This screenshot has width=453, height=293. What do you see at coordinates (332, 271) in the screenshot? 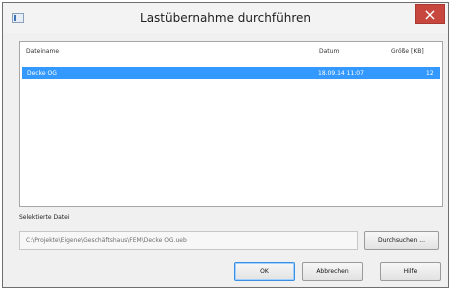
I see `cancel-button: Abbrechen` at bounding box center [332, 271].